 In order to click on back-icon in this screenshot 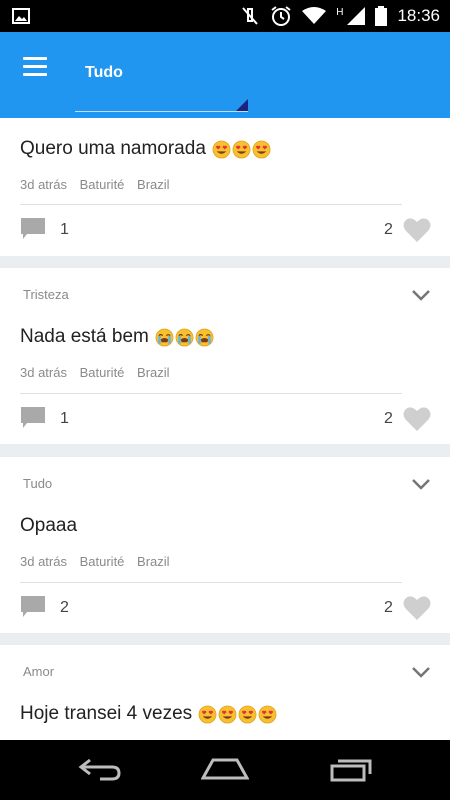, I will do `click(100, 769)`.